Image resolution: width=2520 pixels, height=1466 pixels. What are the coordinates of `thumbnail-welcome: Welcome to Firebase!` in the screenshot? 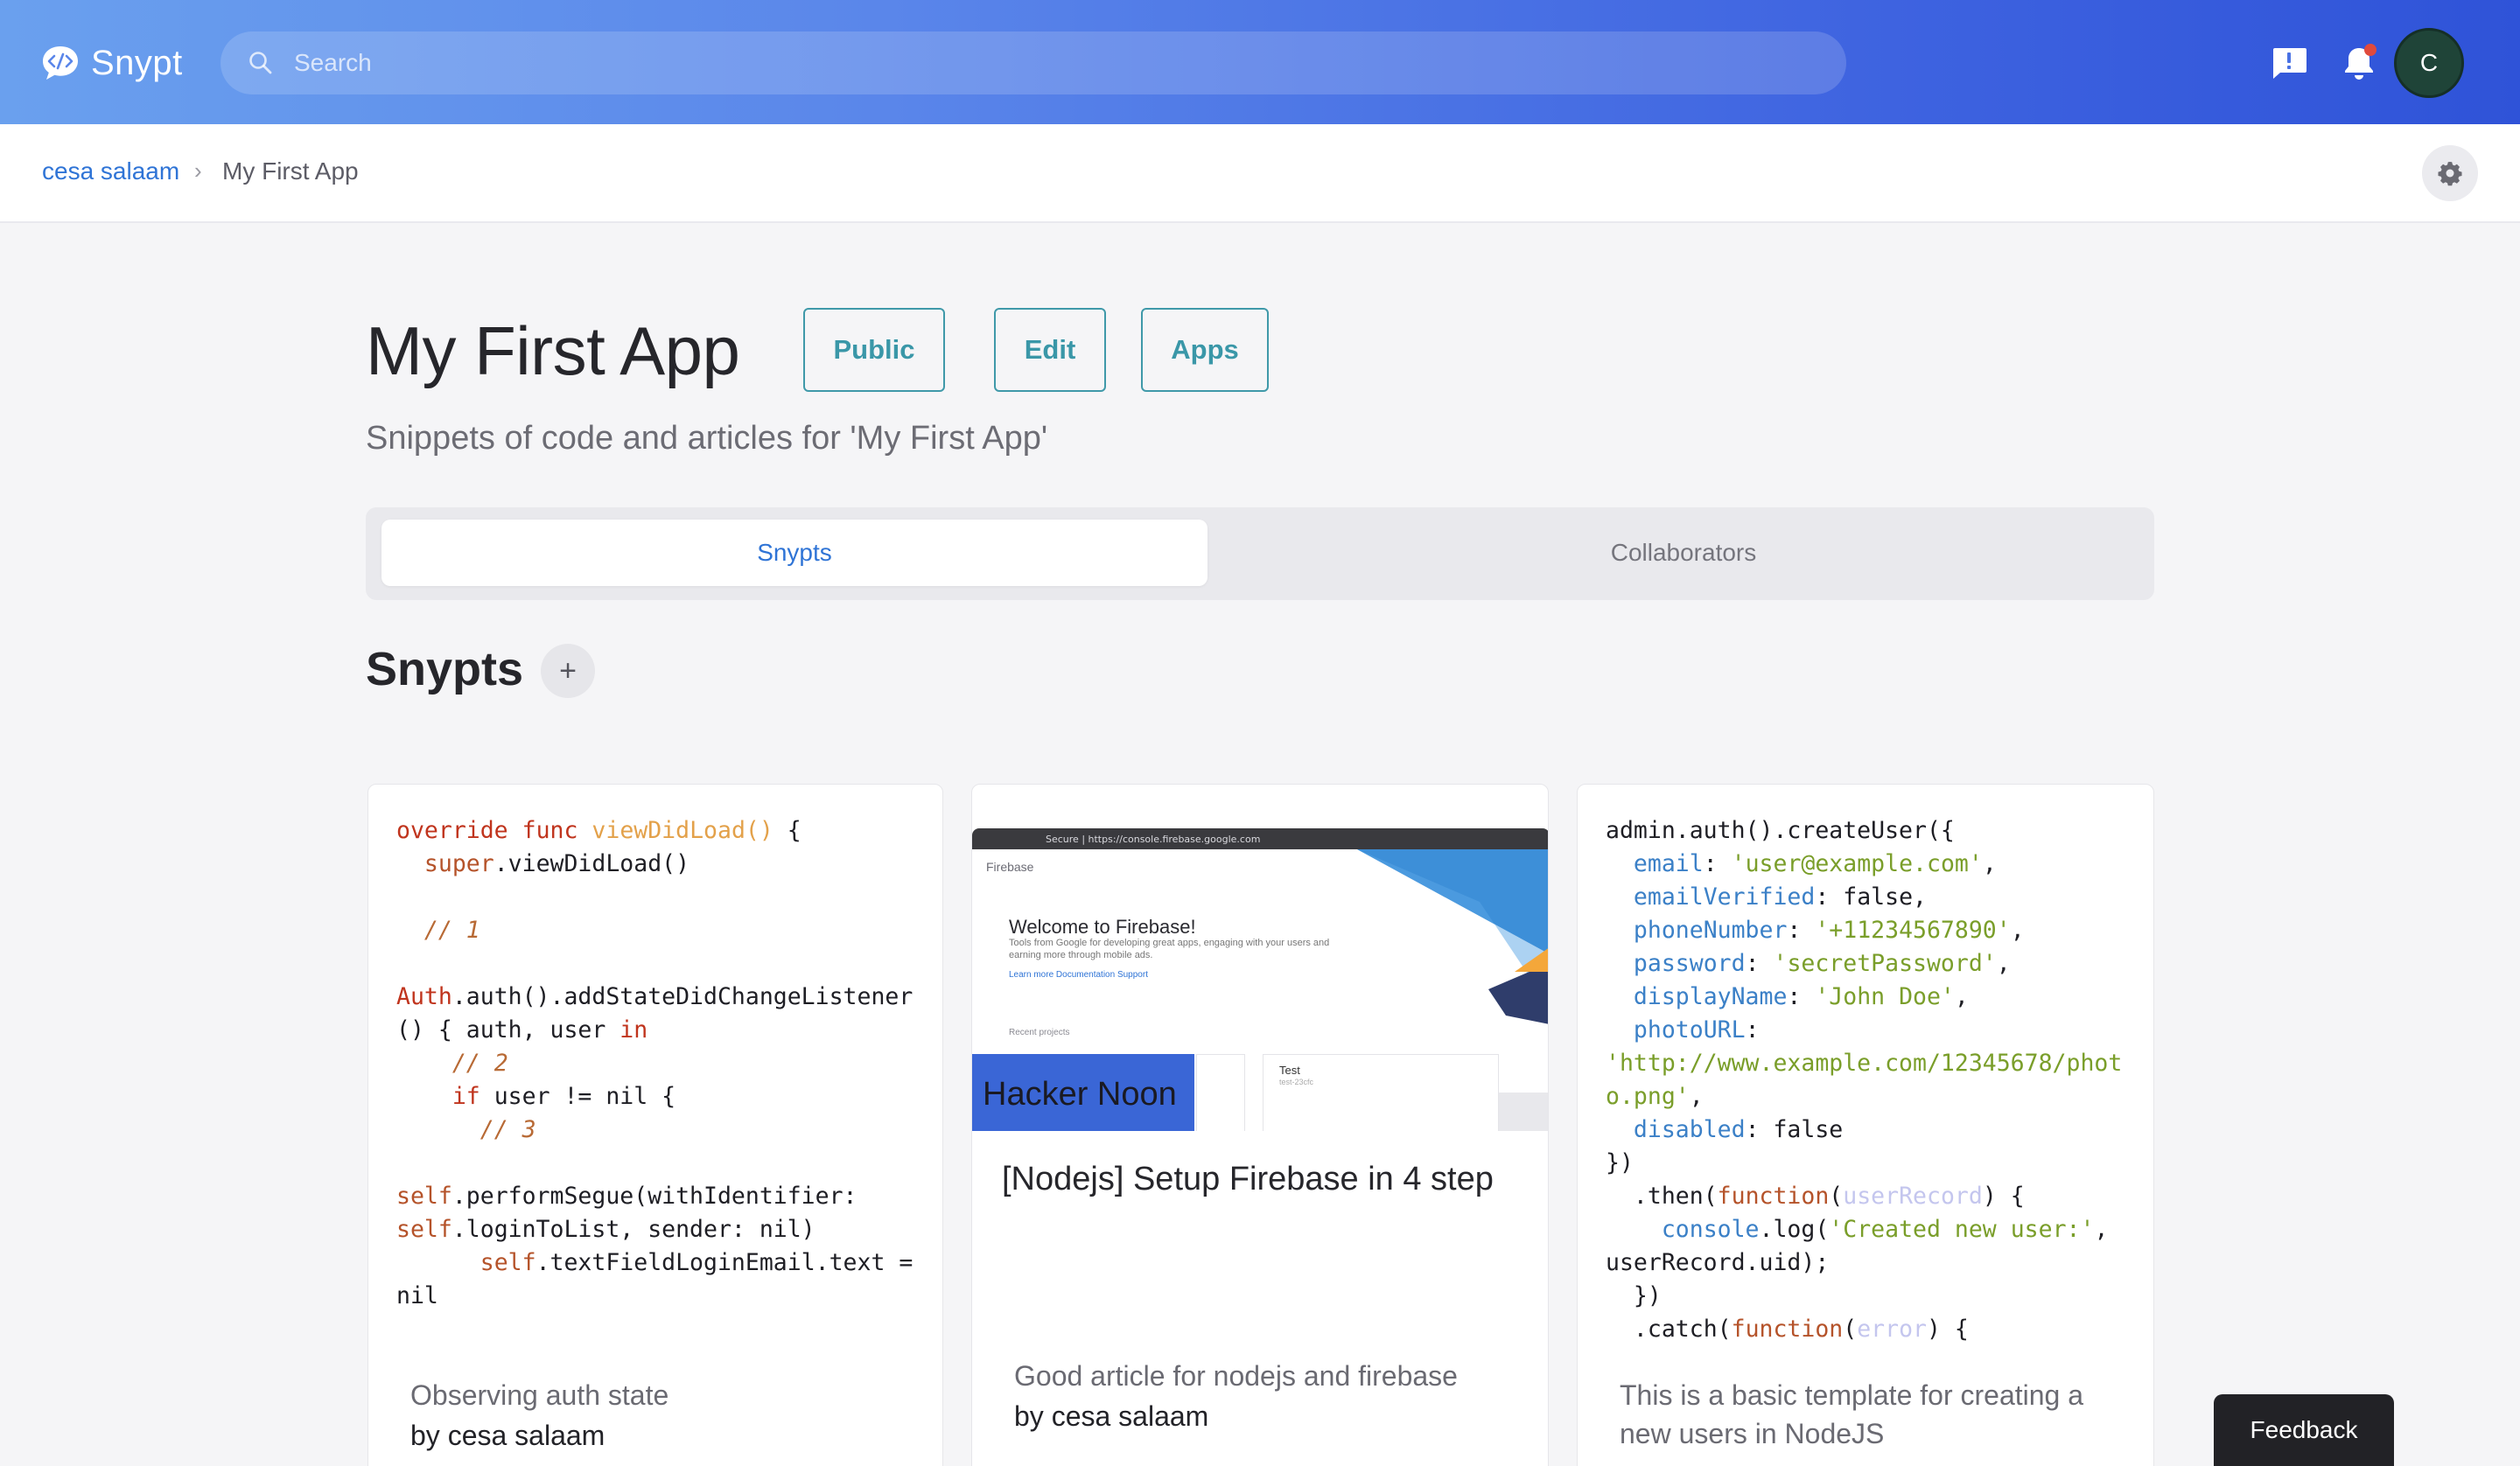 It's located at (1102, 927).